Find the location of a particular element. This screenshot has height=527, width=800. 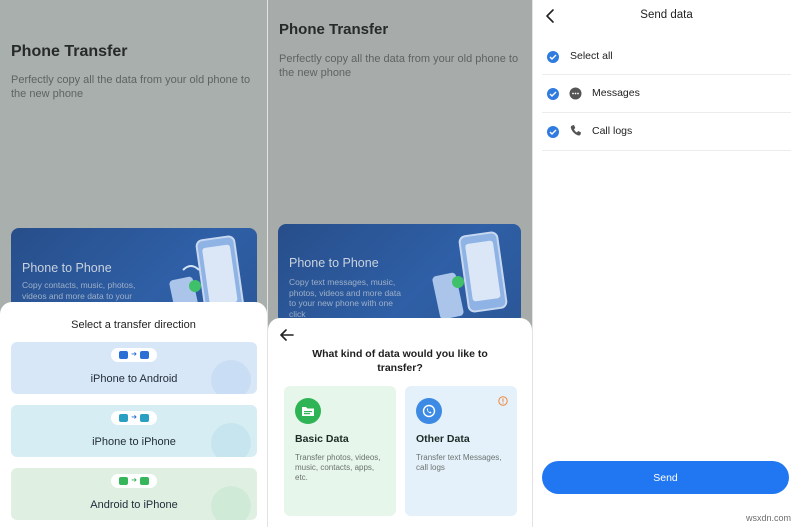

phone-icon is located at coordinates (575, 130).